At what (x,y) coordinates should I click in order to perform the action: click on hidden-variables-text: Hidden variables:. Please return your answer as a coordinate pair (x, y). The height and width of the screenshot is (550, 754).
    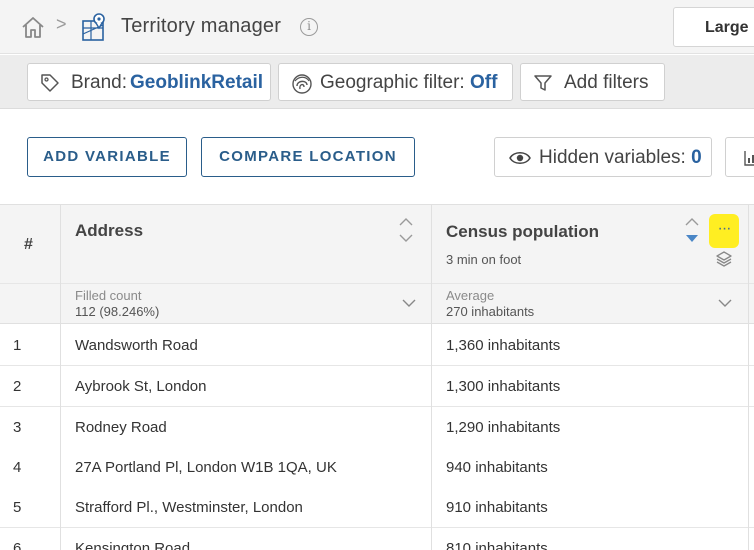
    Looking at the image, I should click on (612, 157).